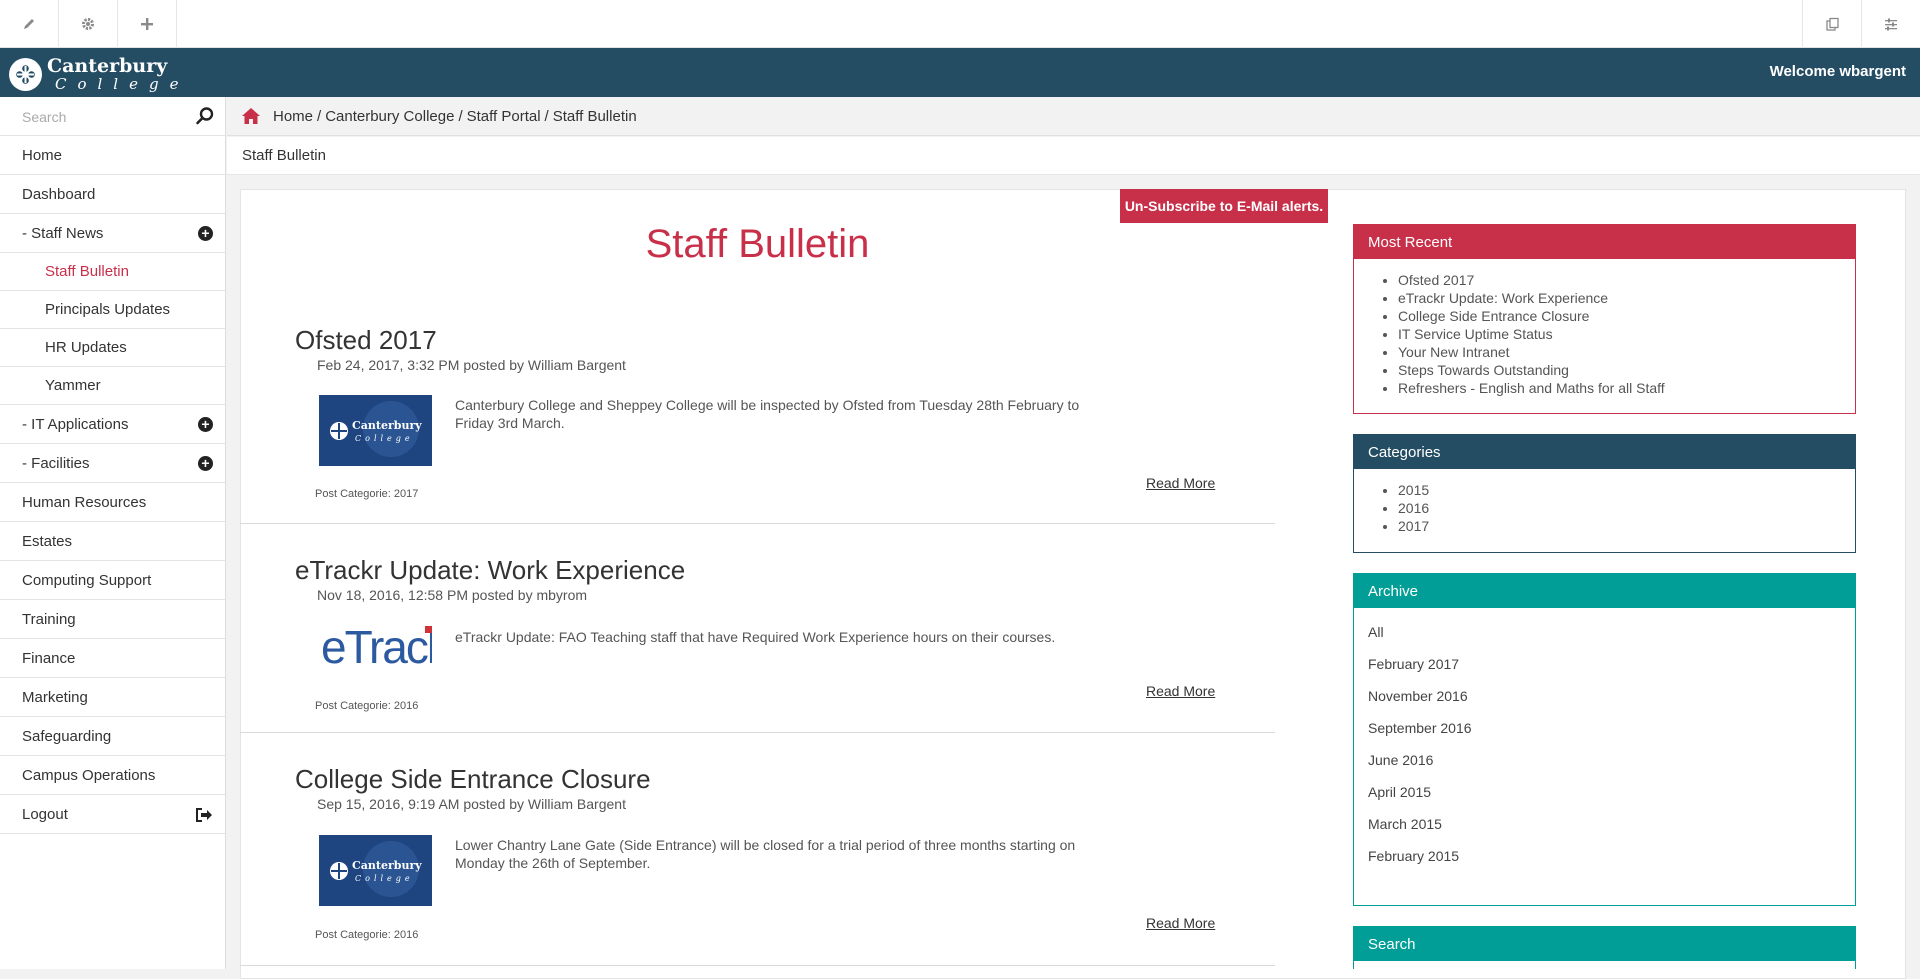 The height and width of the screenshot is (979, 1920). What do you see at coordinates (1626, 490) in the screenshot?
I see `list-item: 2015` at bounding box center [1626, 490].